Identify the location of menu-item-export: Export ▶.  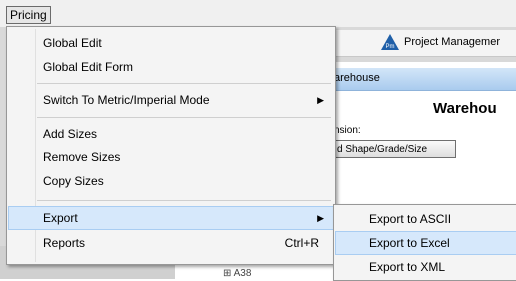
(171, 218).